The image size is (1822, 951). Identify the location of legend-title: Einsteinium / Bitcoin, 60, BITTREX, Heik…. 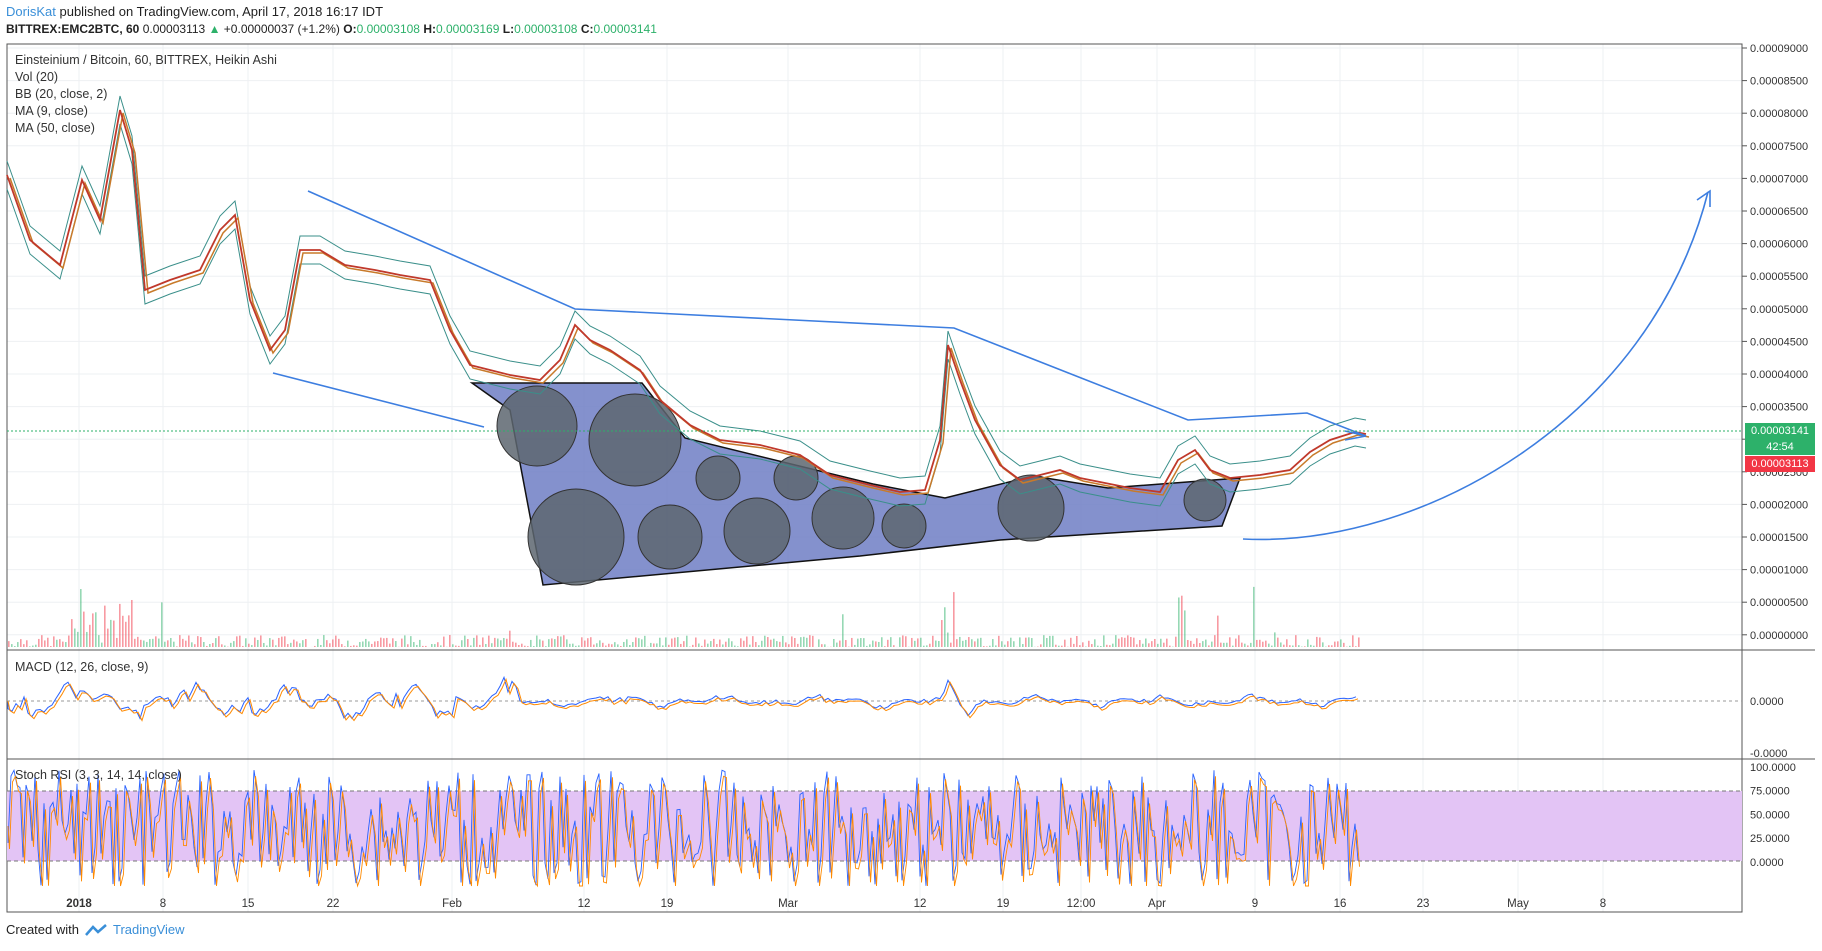
(146, 60).